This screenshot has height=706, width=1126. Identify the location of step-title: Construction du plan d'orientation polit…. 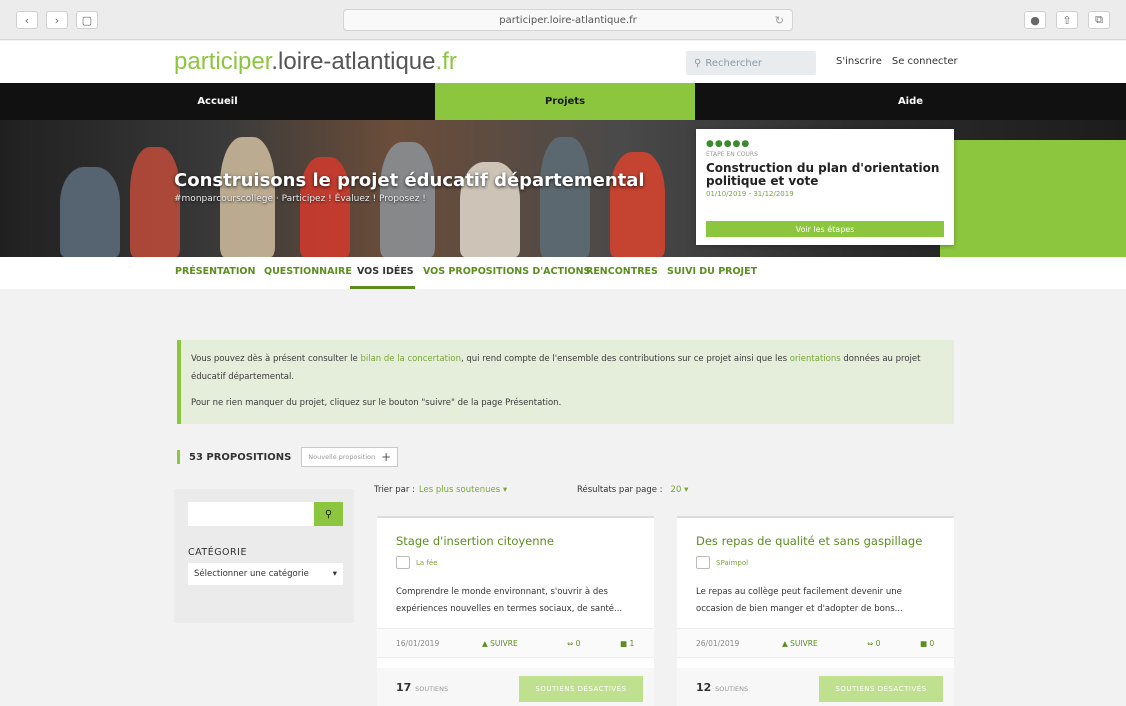
(823, 174).